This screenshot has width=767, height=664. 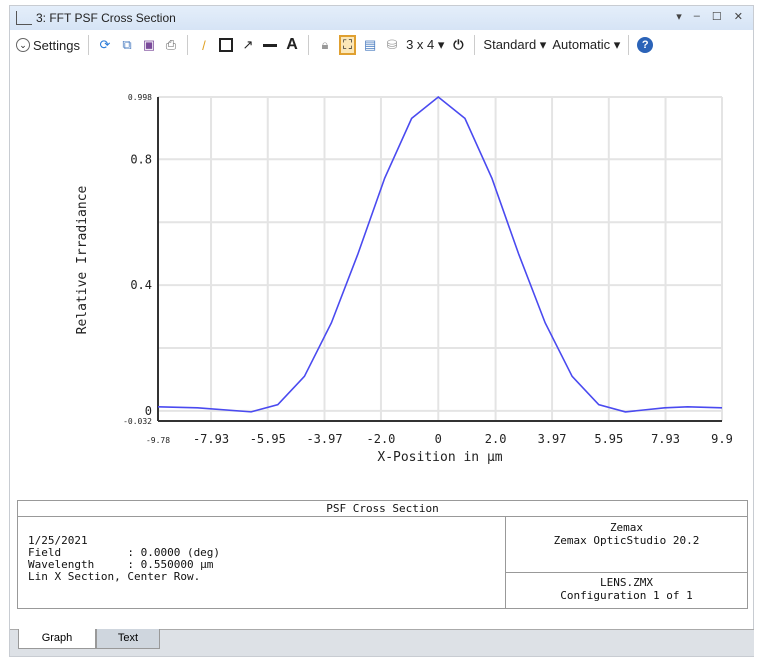 I want to click on x-tick-label: -7.93, so click(x=211, y=439).